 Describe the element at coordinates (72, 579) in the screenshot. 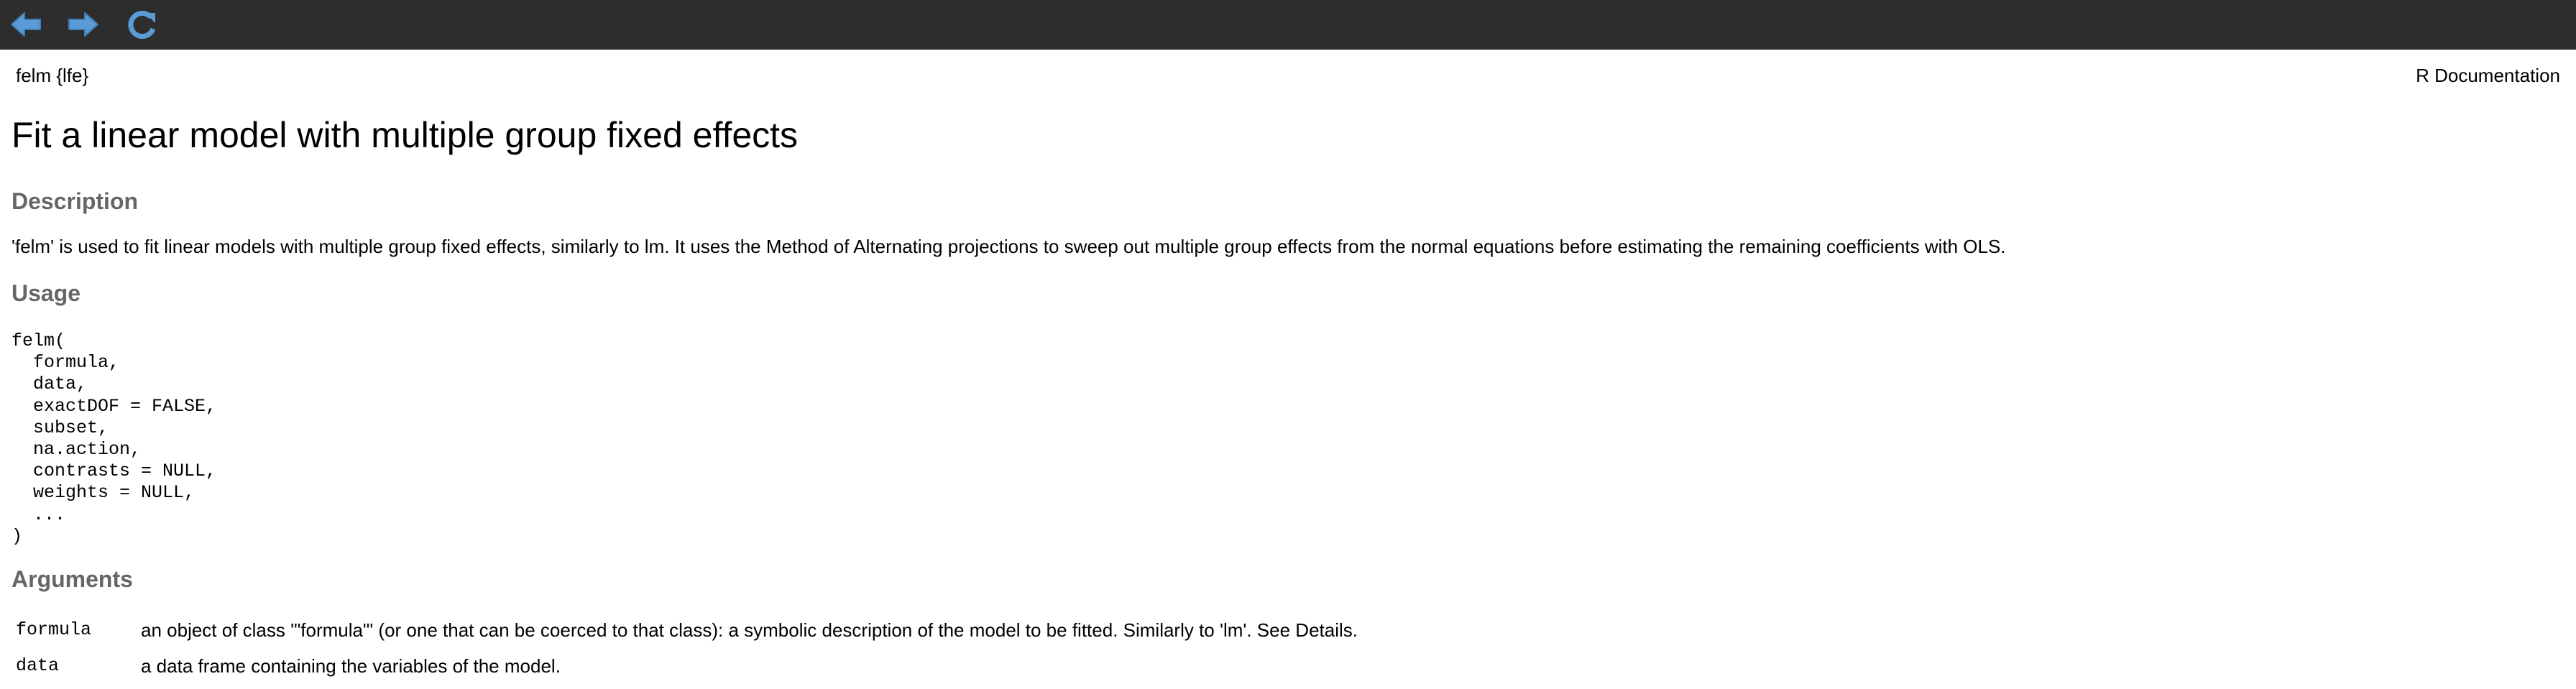

I see `arguments-heading: Arguments` at that location.